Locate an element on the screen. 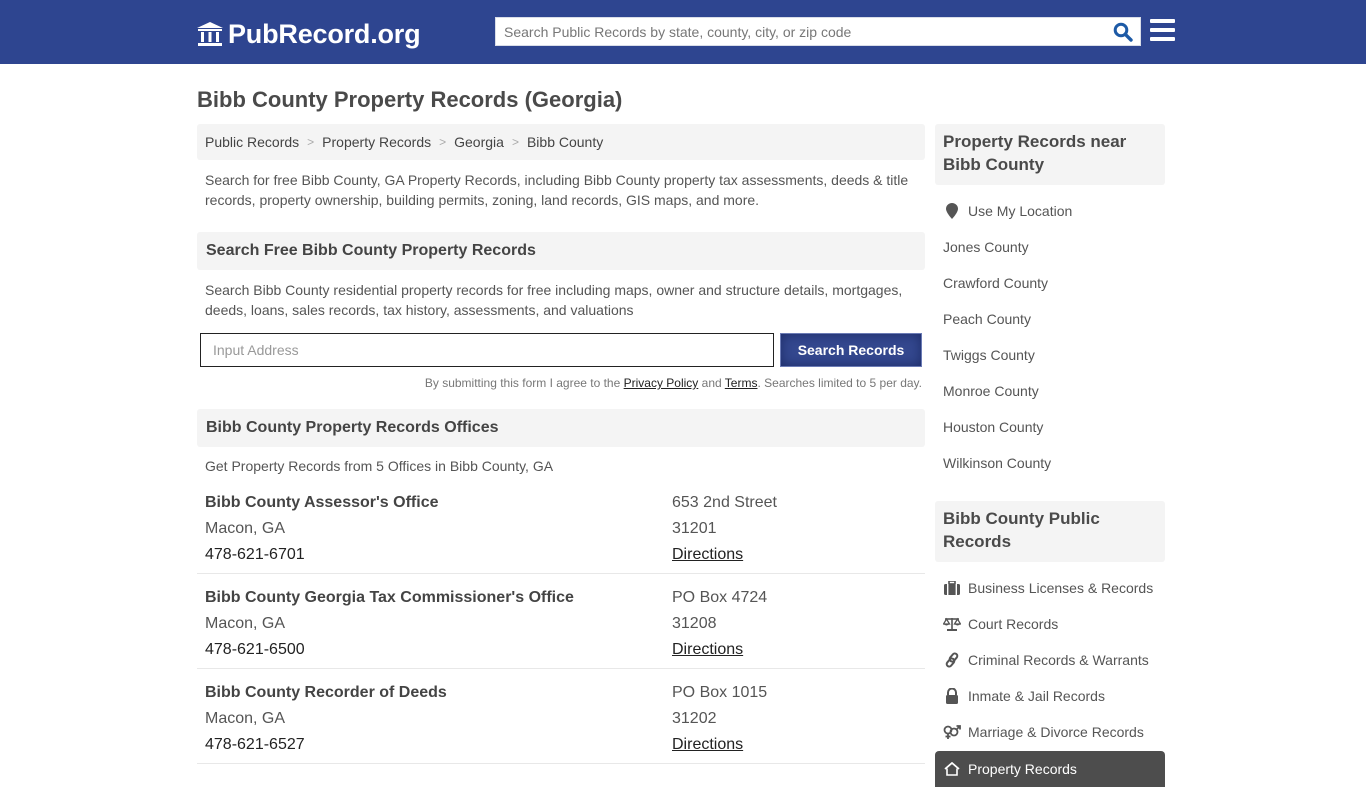 This screenshot has width=1366, height=787. search-records-button: Search Records is located at coordinates (851, 350).